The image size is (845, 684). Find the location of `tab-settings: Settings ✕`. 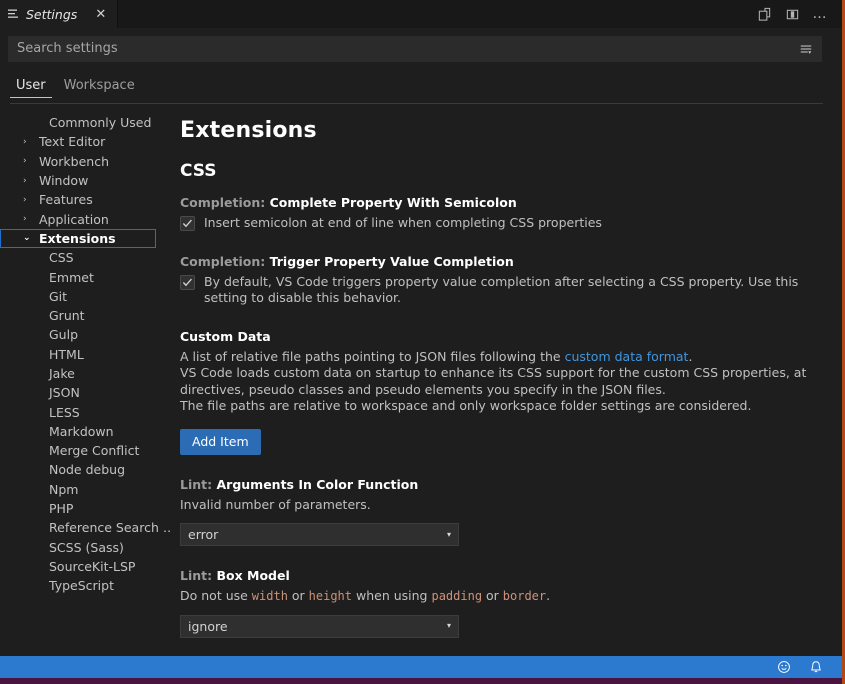

tab-settings: Settings ✕ is located at coordinates (59, 14).